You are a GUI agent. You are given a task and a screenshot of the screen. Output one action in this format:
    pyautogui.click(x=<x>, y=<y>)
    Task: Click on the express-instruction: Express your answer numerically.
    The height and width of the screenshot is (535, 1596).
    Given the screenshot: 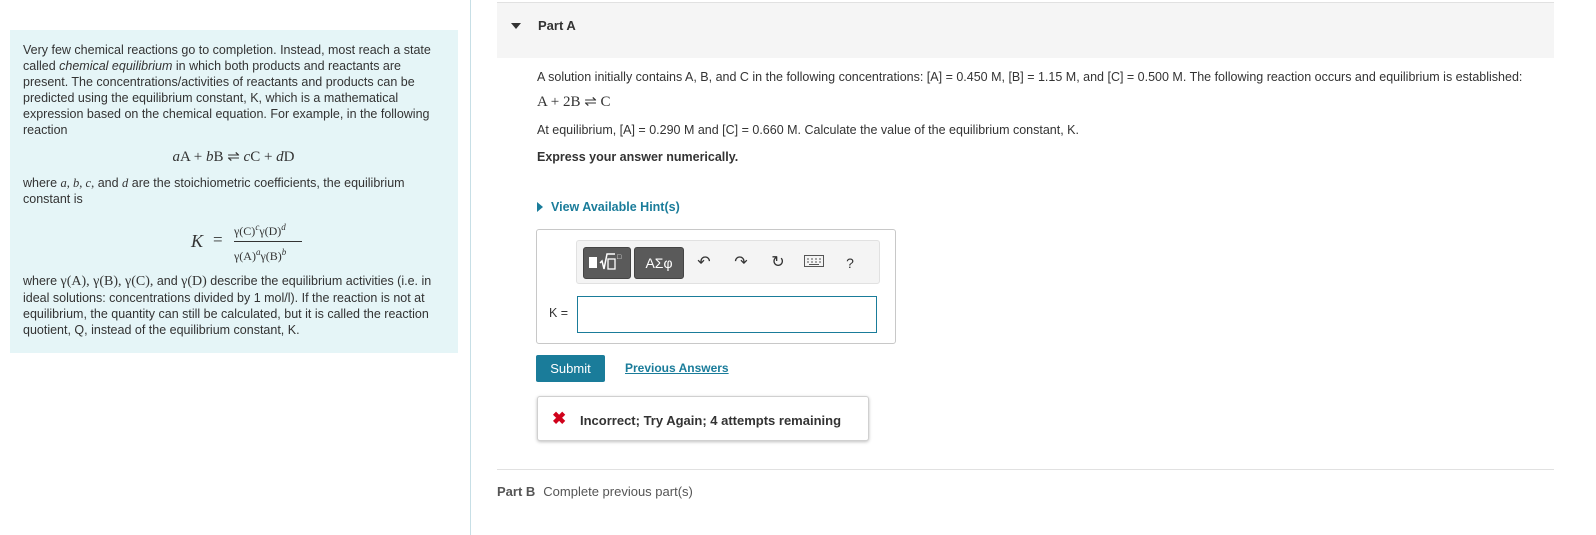 What is the action you would take?
    pyautogui.click(x=638, y=157)
    